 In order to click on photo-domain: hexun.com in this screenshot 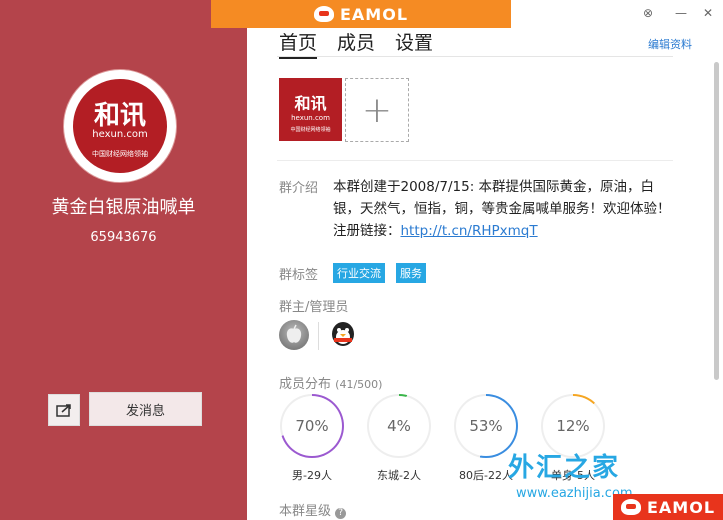, I will do `click(310, 118)`.